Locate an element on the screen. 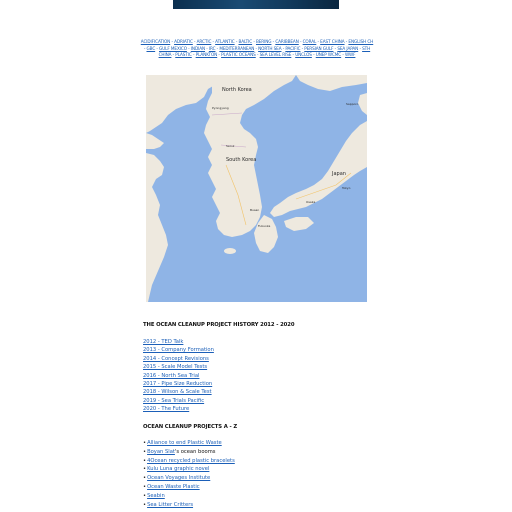 Image resolution: width=512 pixels, height=512 pixels. map-label-south-korea: South Korea is located at coordinates (241, 160).